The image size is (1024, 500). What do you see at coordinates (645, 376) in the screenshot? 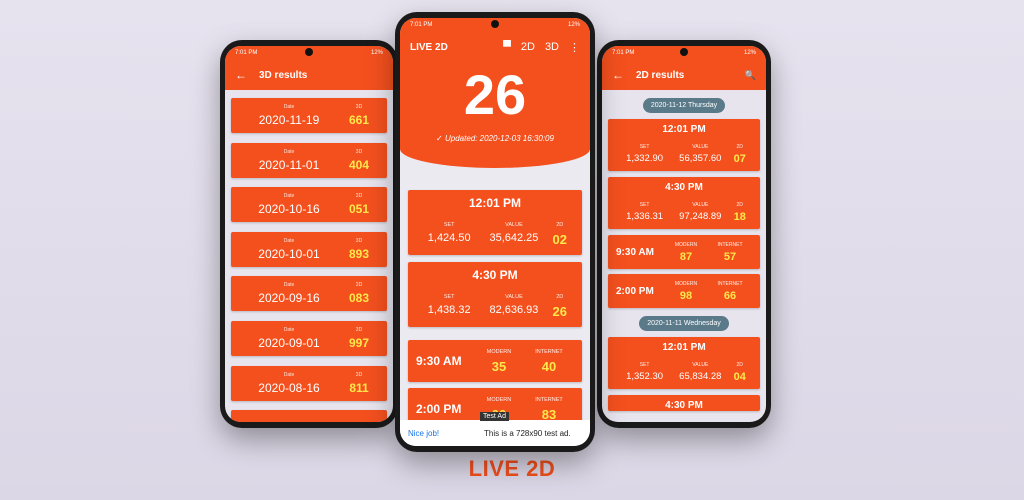
I see `set-value: 1,352.30` at bounding box center [645, 376].